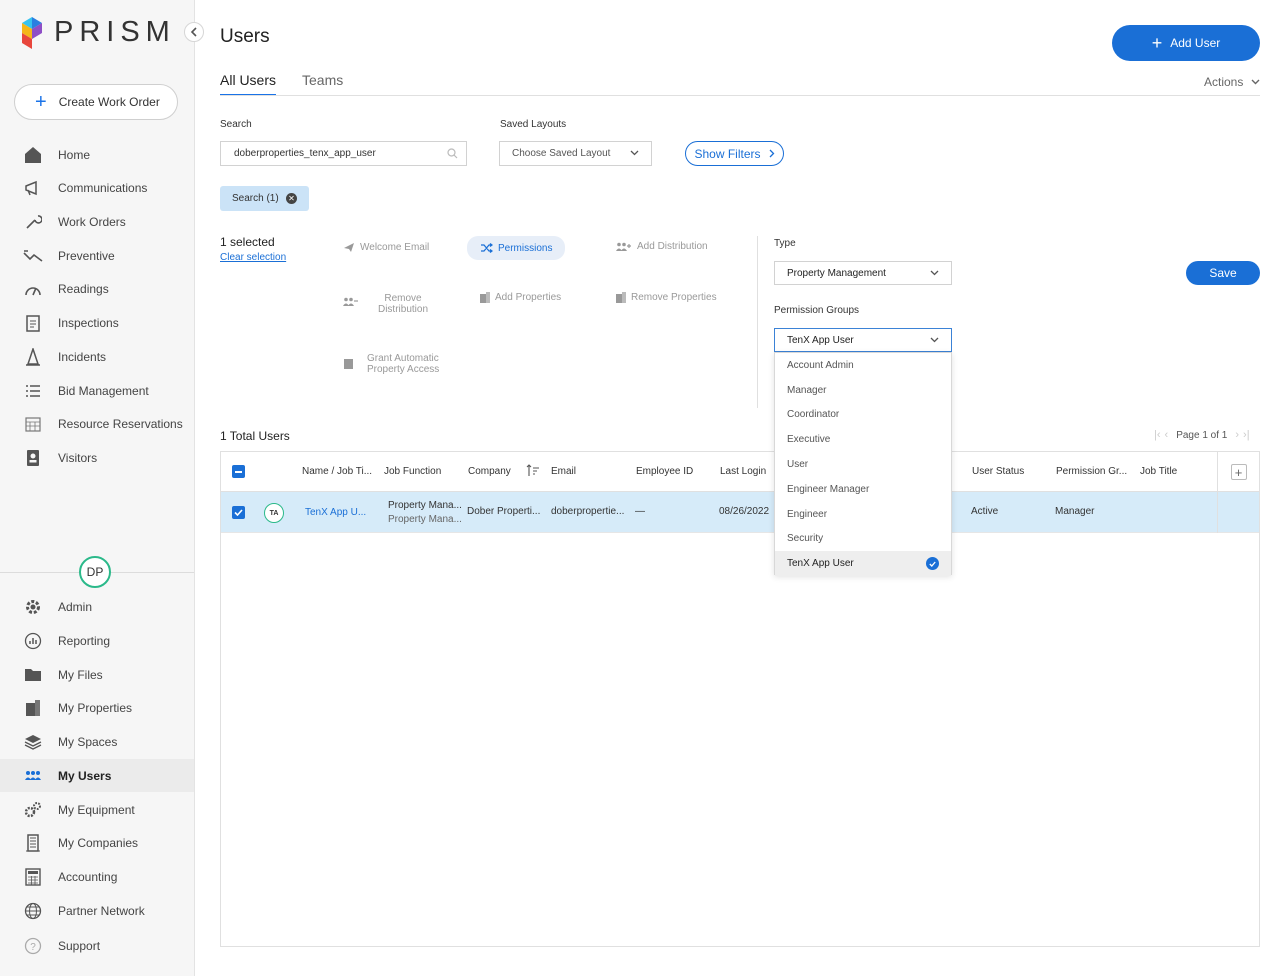 This screenshot has width=1280, height=976. I want to click on sidebar-item-readings: Readings, so click(97, 288).